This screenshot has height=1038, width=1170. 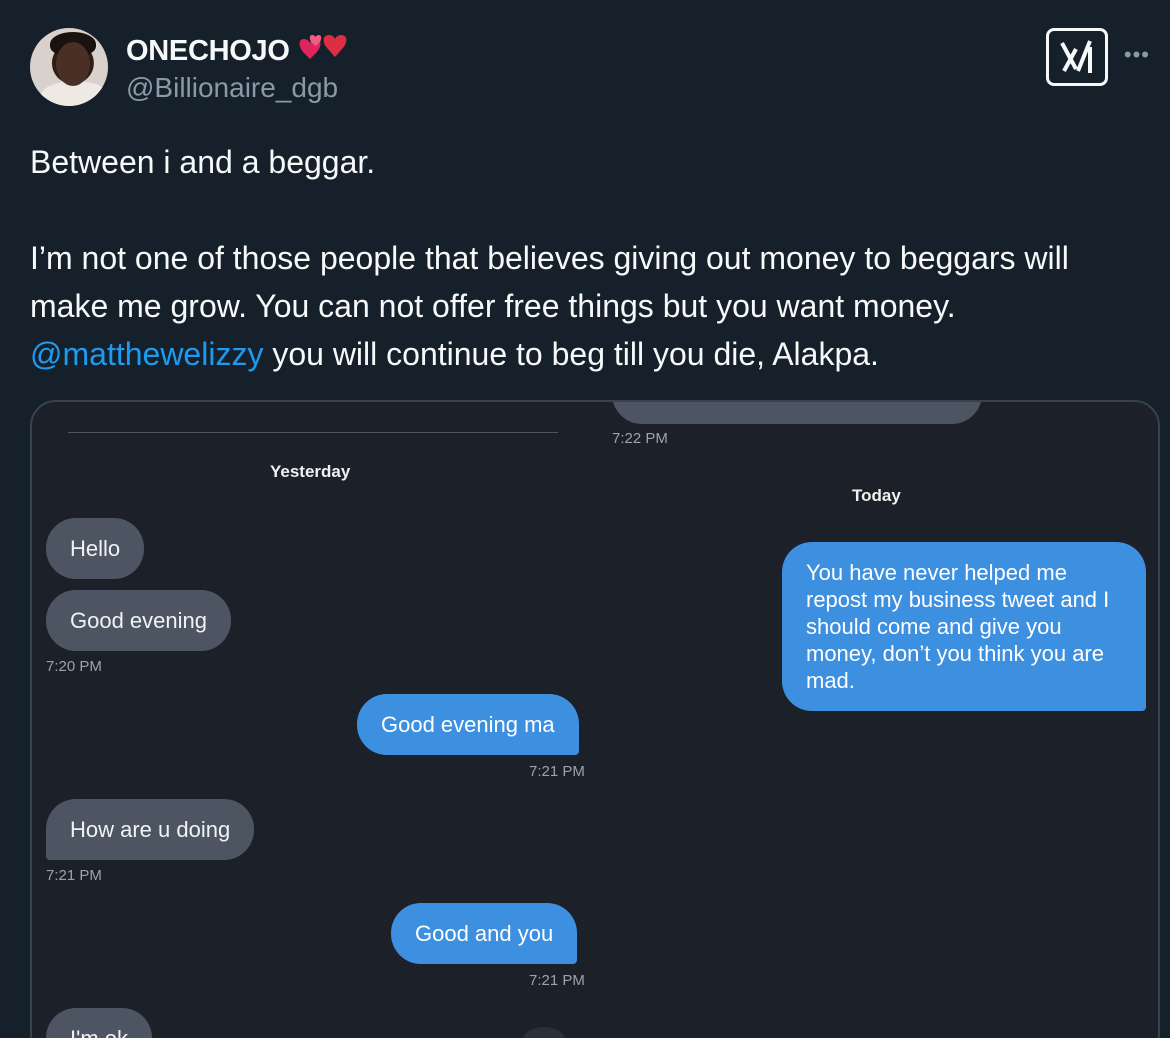 What do you see at coordinates (1137, 55) in the screenshot?
I see `more-icon: •••` at bounding box center [1137, 55].